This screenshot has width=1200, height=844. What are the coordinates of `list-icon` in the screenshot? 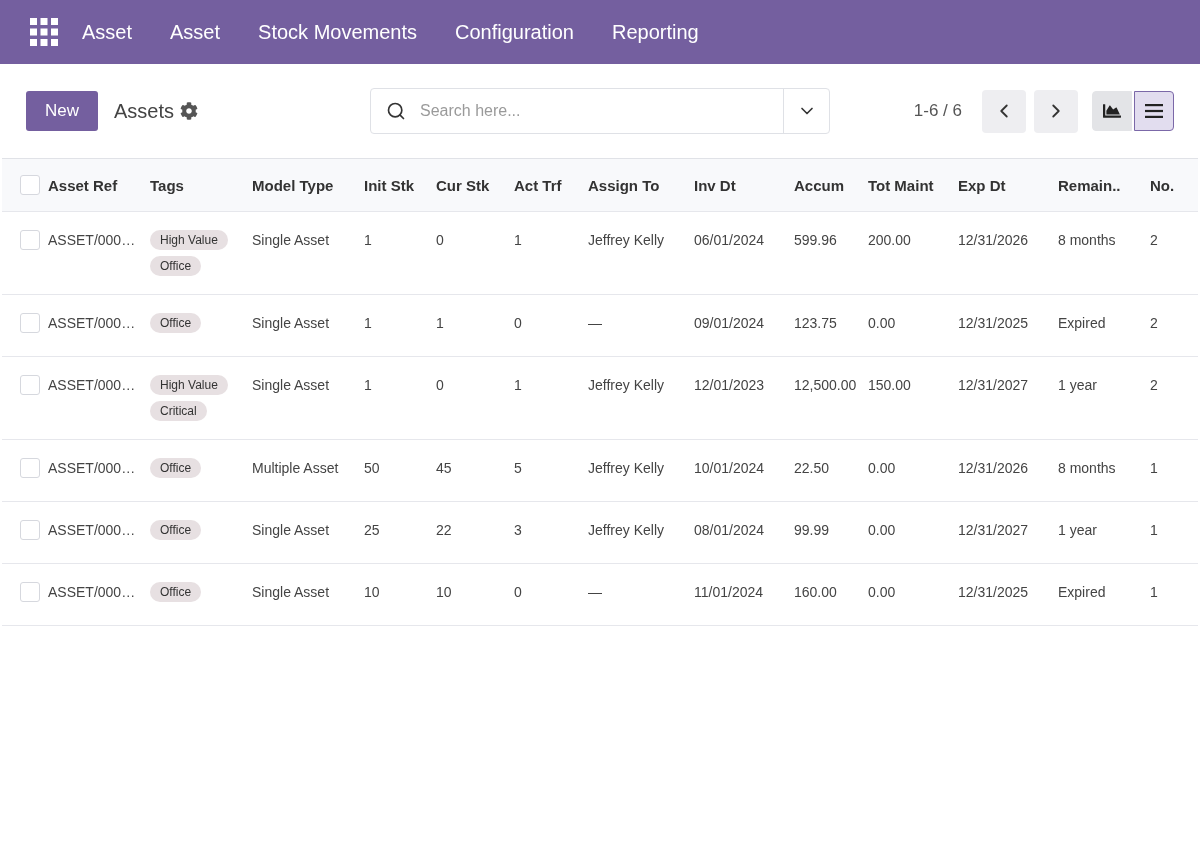 It's located at (1154, 111).